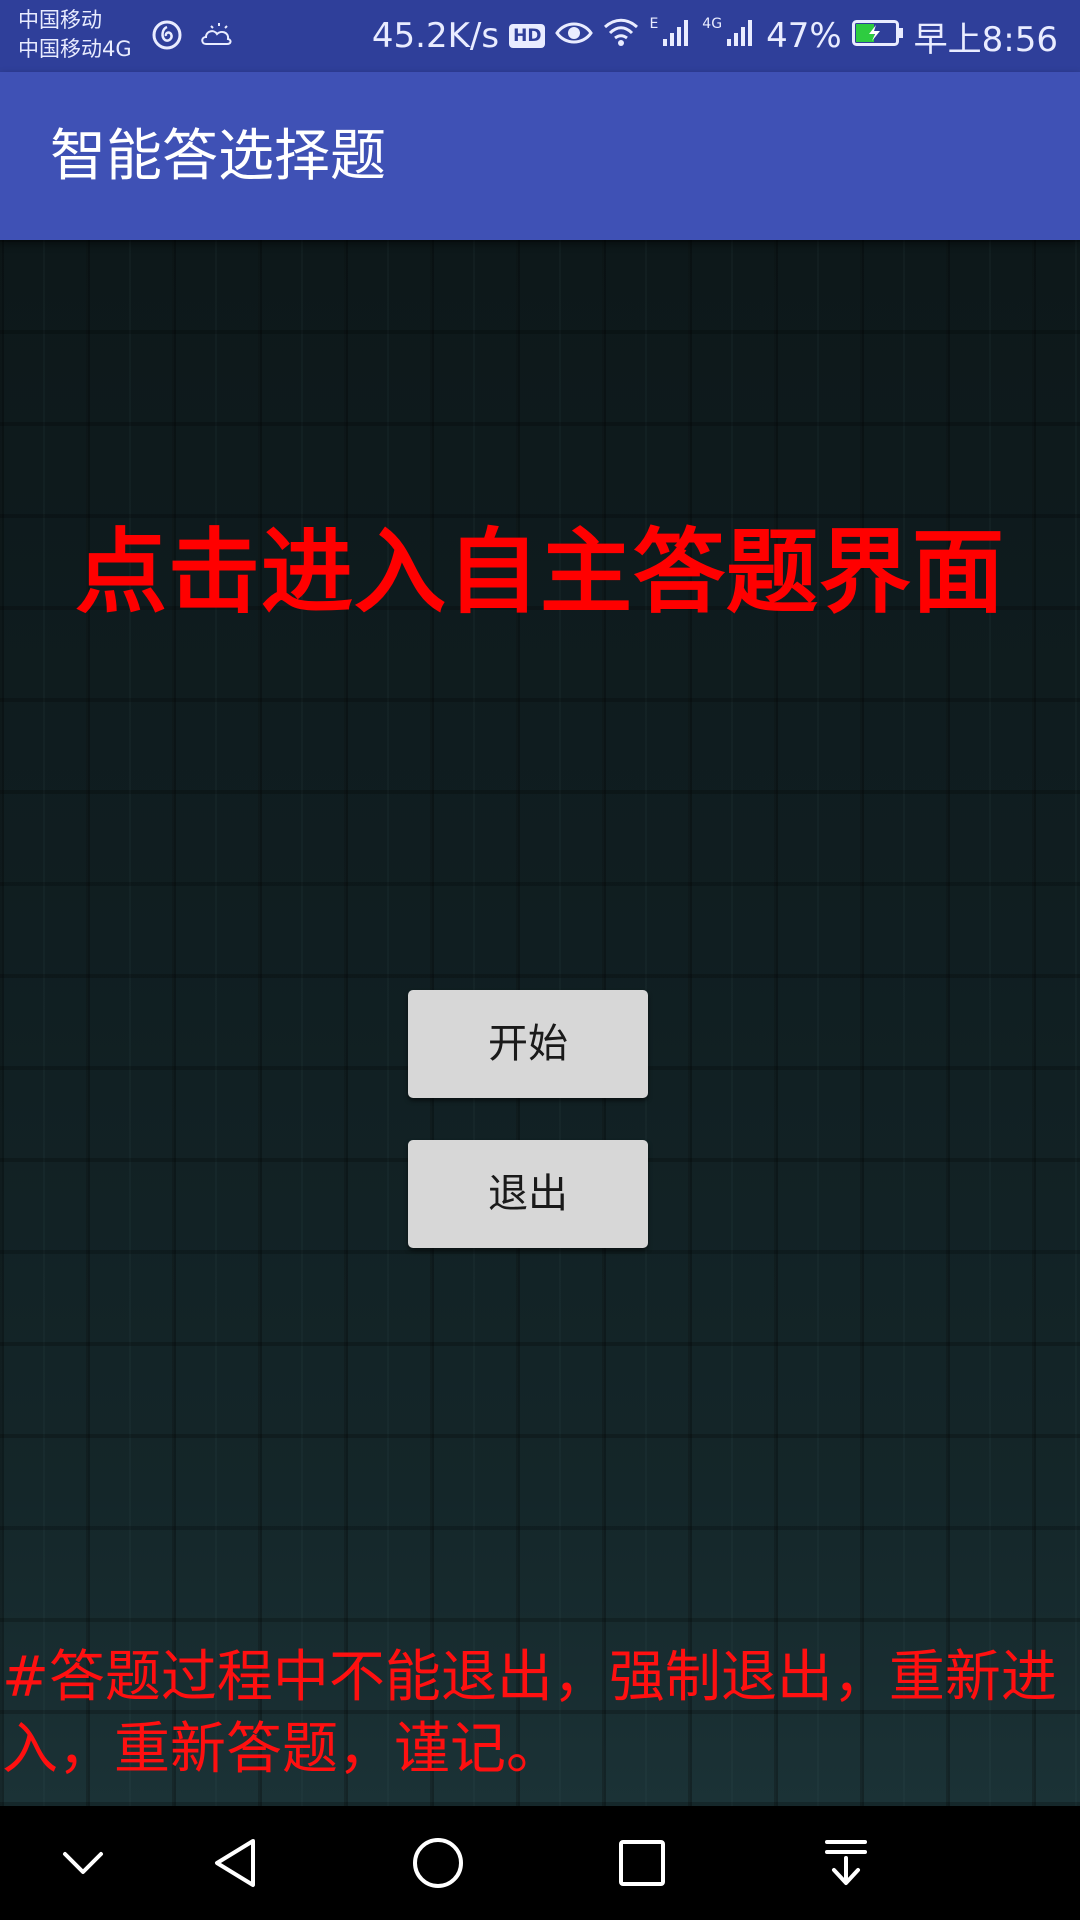  Describe the element at coordinates (804, 36) in the screenshot. I see `battery-percent: 47%` at that location.